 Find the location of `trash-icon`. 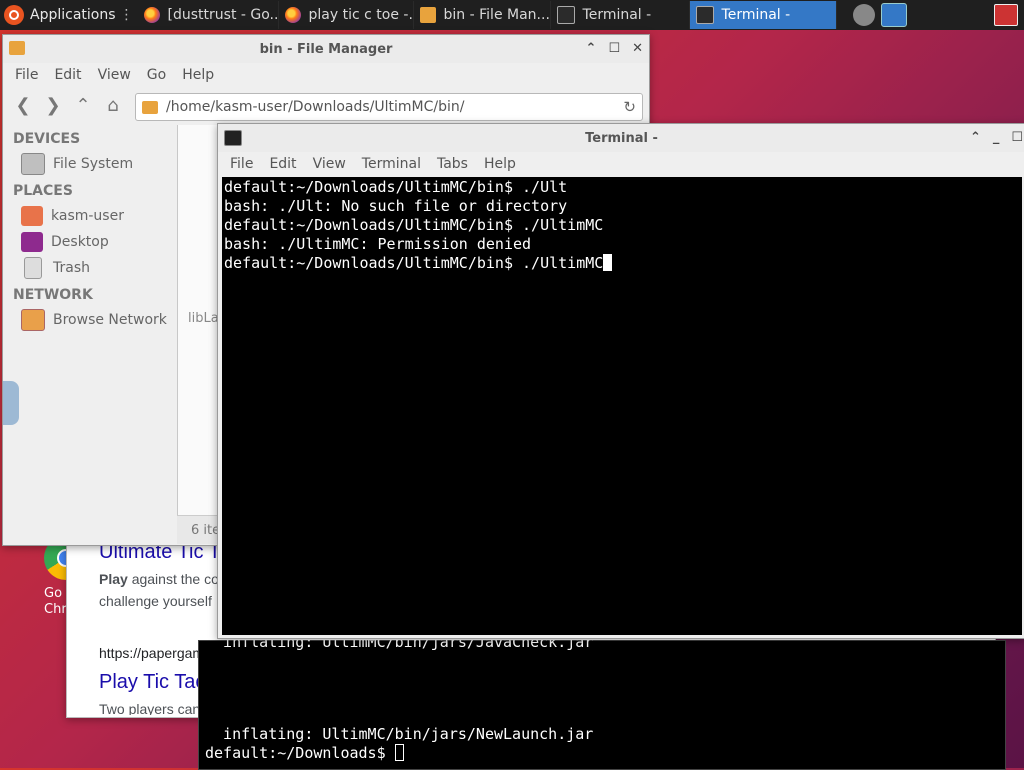

trash-icon is located at coordinates (33, 268).